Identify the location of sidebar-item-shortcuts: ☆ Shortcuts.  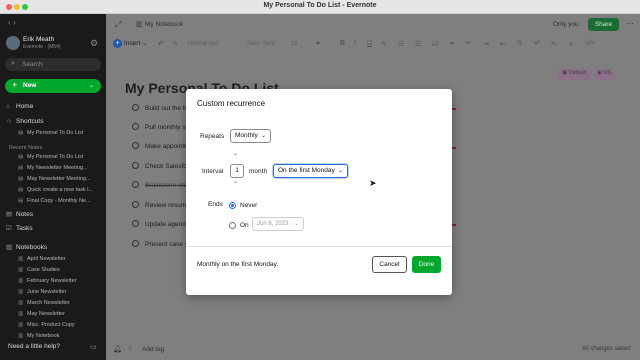
(54, 122).